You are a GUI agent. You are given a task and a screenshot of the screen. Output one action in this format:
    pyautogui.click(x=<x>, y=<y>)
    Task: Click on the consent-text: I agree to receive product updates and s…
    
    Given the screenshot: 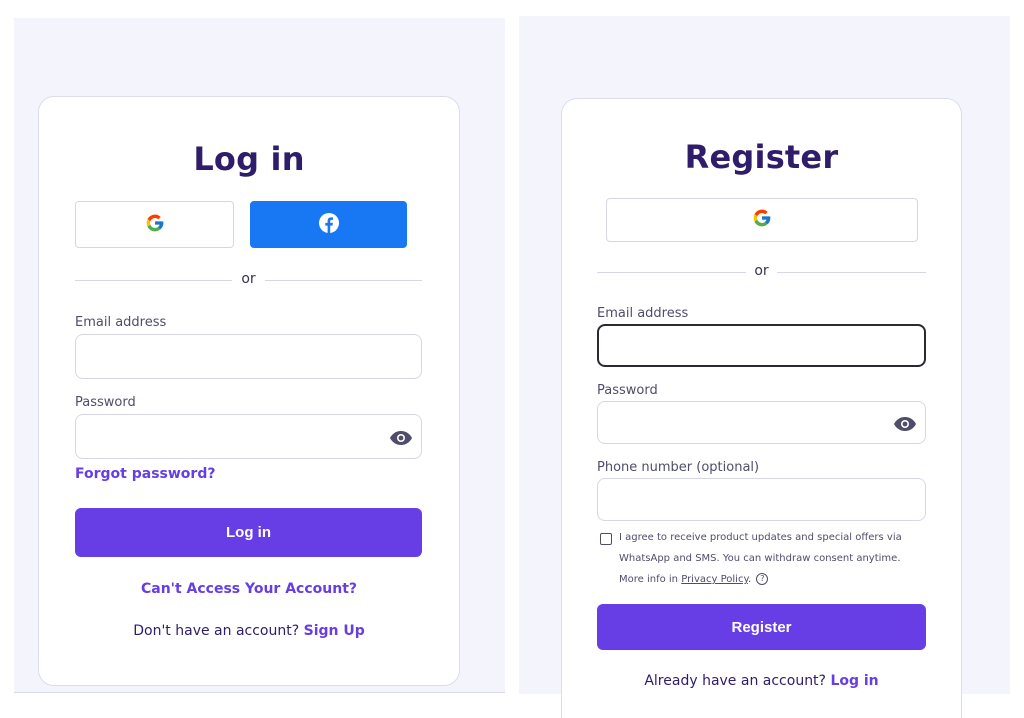 What is the action you would take?
    pyautogui.click(x=772, y=558)
    